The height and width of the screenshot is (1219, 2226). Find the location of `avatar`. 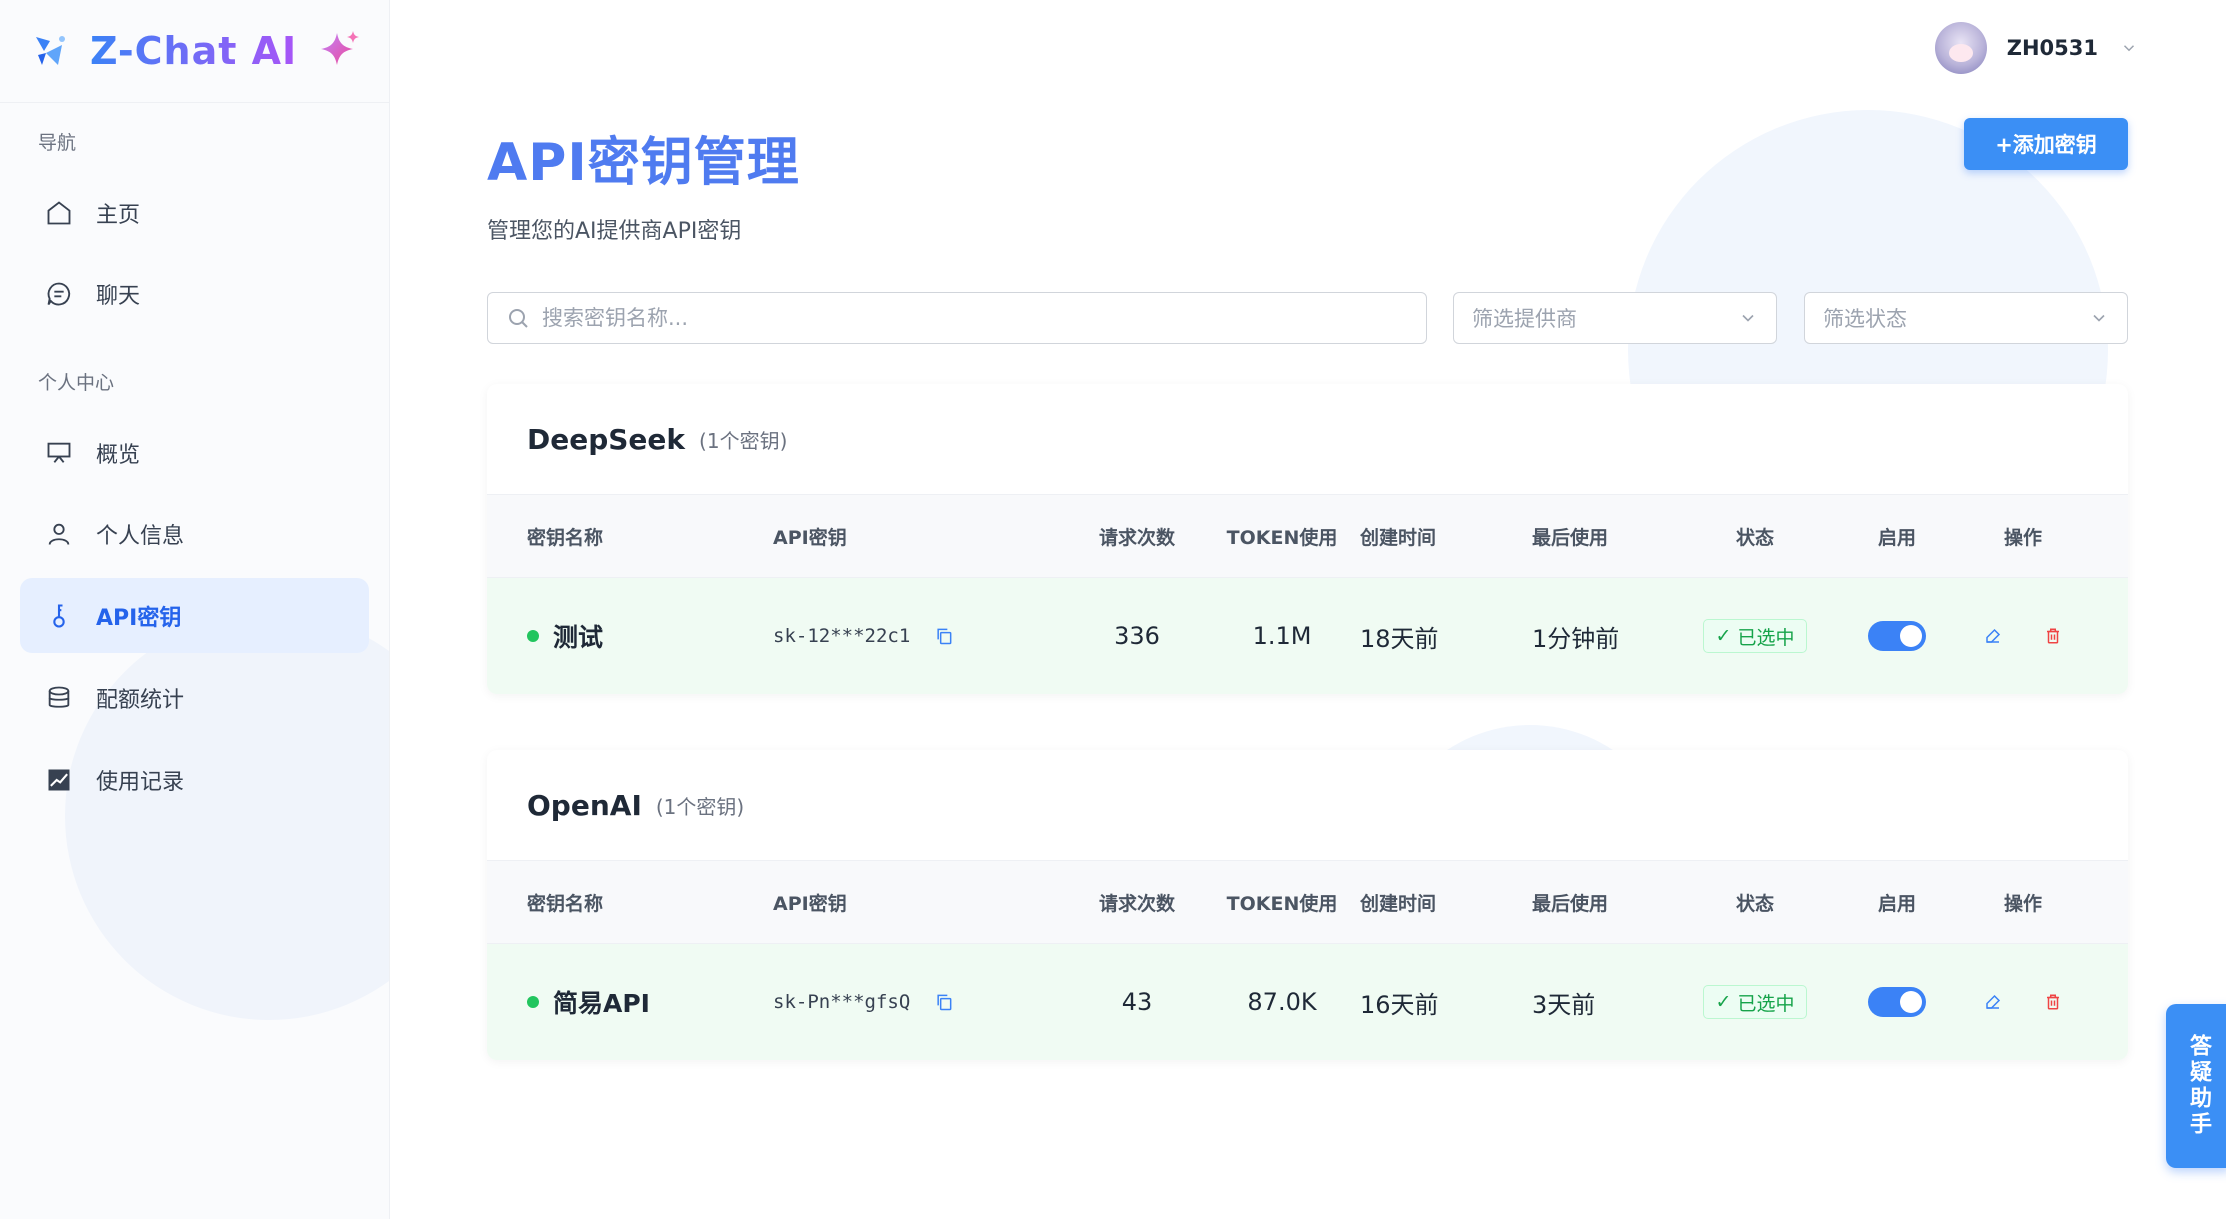

avatar is located at coordinates (1960, 48).